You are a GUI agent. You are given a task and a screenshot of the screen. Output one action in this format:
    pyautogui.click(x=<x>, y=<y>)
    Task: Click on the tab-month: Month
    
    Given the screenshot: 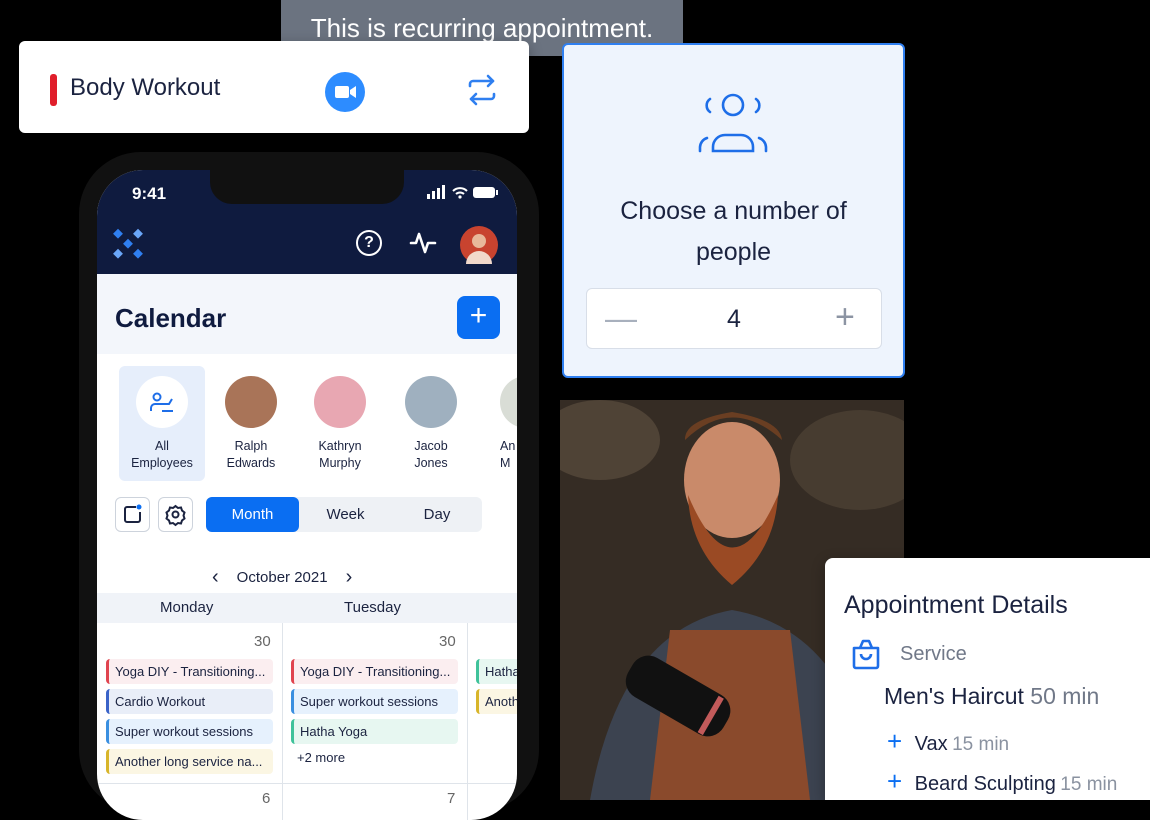 What is the action you would take?
    pyautogui.click(x=252, y=514)
    